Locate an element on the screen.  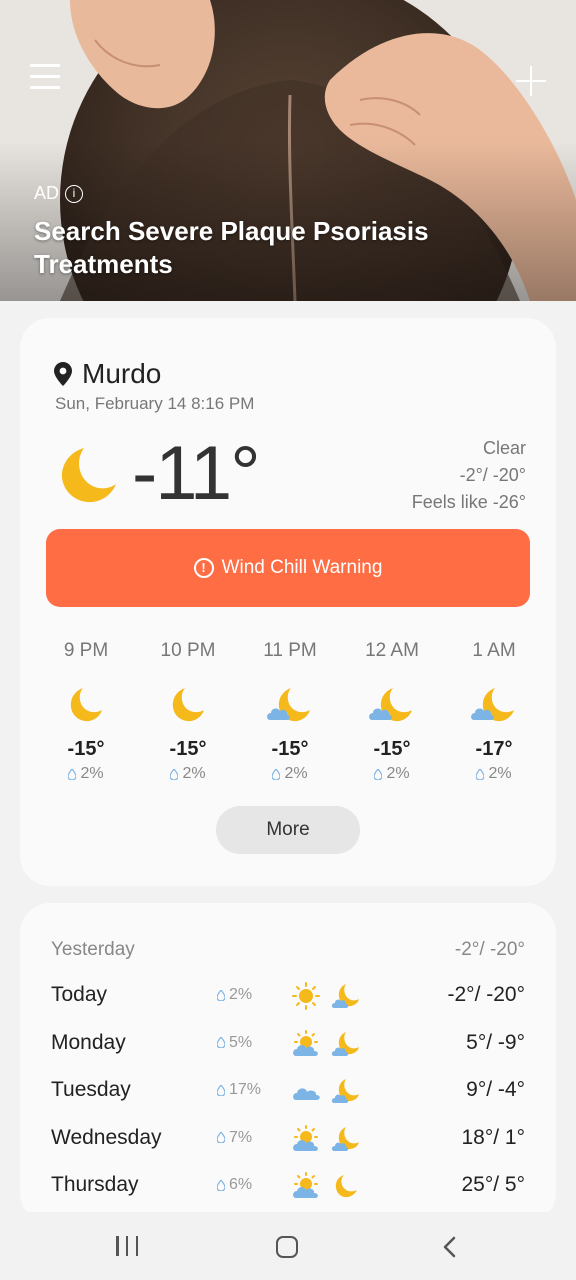
hourly-item: 11 PM -15° 2% is located at coordinates (290, 711).